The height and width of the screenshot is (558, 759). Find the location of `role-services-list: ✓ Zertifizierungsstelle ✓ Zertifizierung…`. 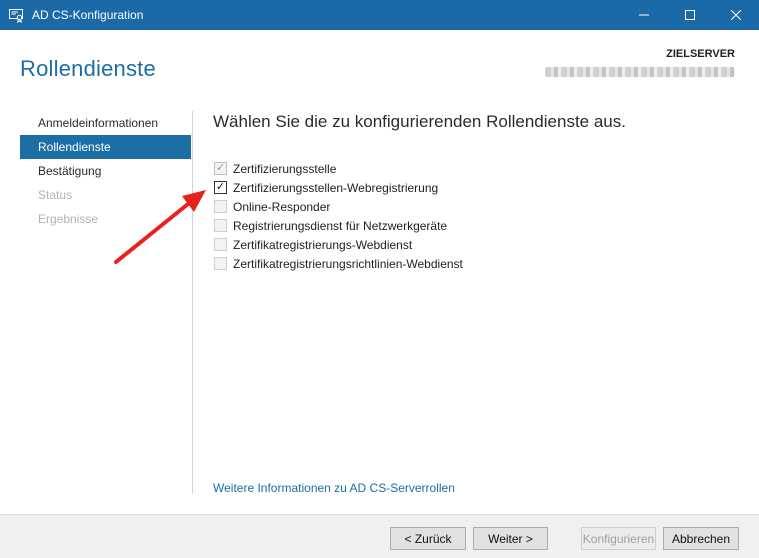

role-services-list: ✓ Zertifizierungsstelle ✓ Zertifizierung… is located at coordinates (338, 216).